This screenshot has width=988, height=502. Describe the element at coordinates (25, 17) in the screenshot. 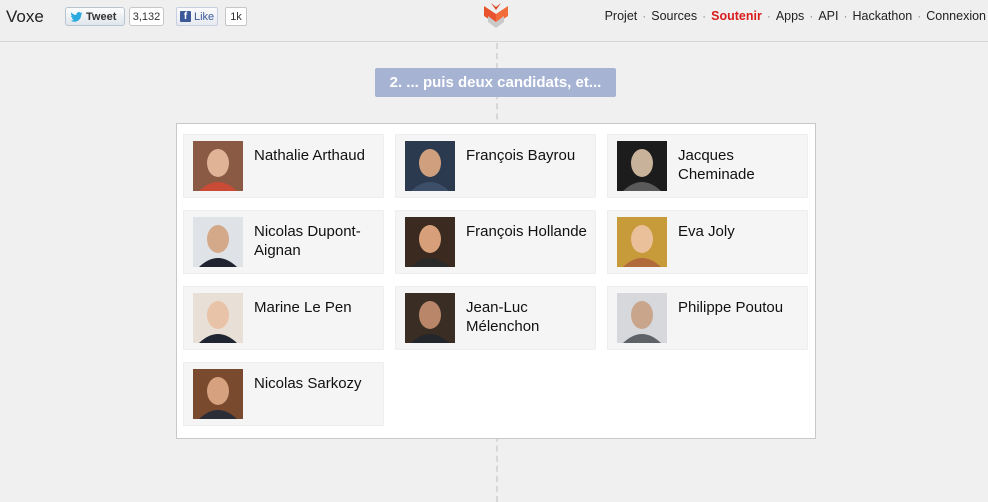

I see `site-brand: Voxe` at that location.